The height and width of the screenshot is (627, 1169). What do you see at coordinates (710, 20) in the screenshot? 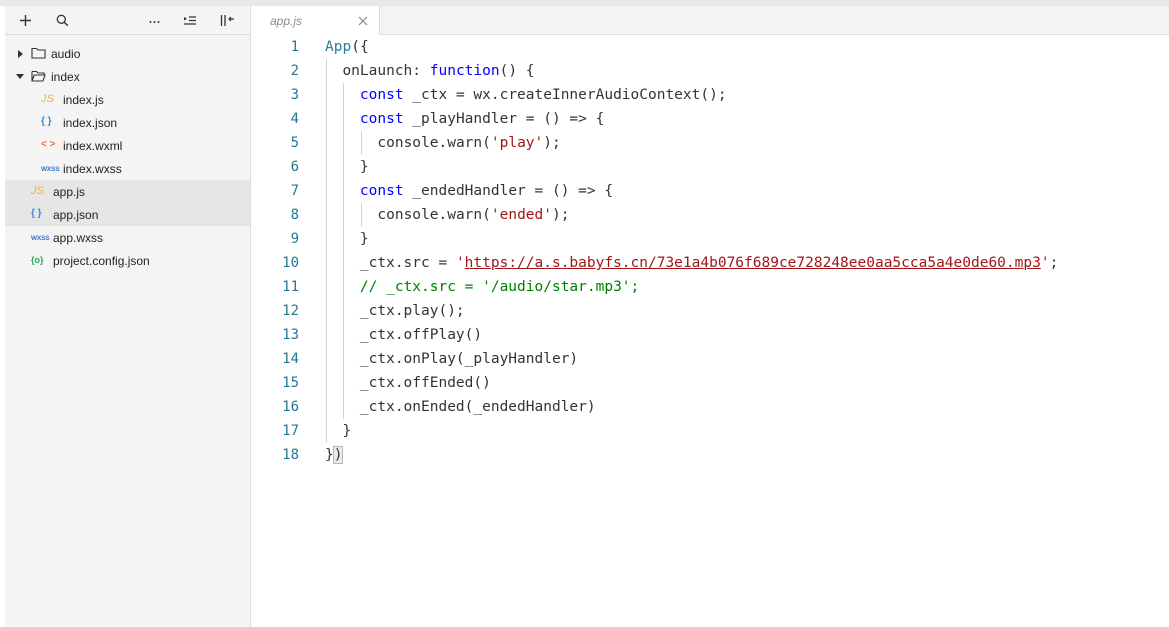
I see `editor-tab-bar: app.js` at bounding box center [710, 20].